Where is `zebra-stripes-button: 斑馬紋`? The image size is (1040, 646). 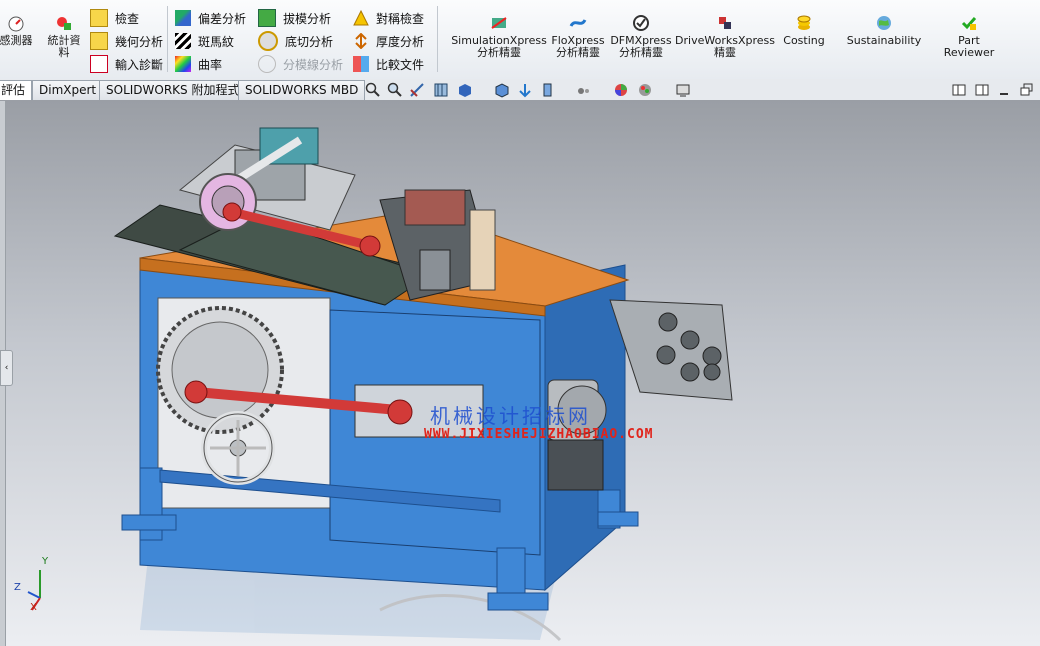 zebra-stripes-button: 斑馬紋 is located at coordinates (204, 41).